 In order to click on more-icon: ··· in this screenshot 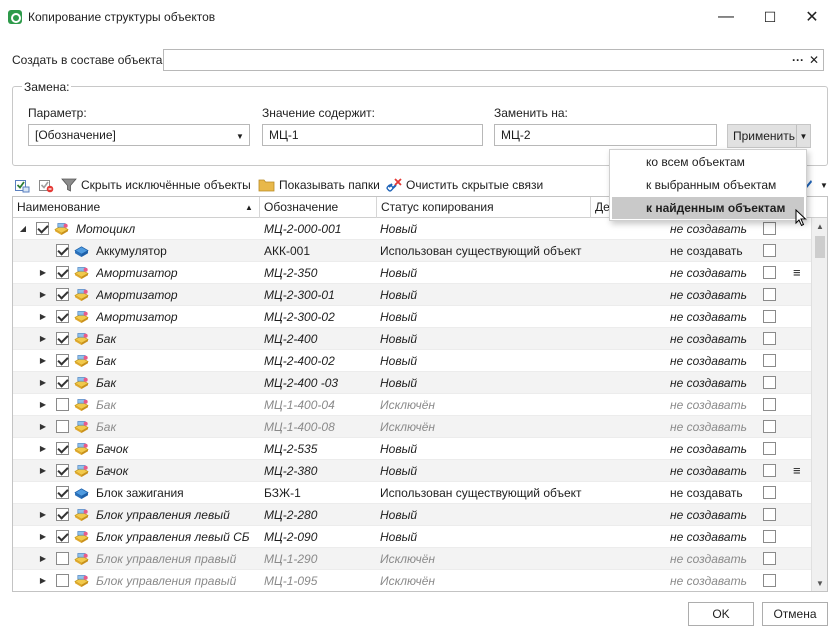, I will do `click(799, 60)`.